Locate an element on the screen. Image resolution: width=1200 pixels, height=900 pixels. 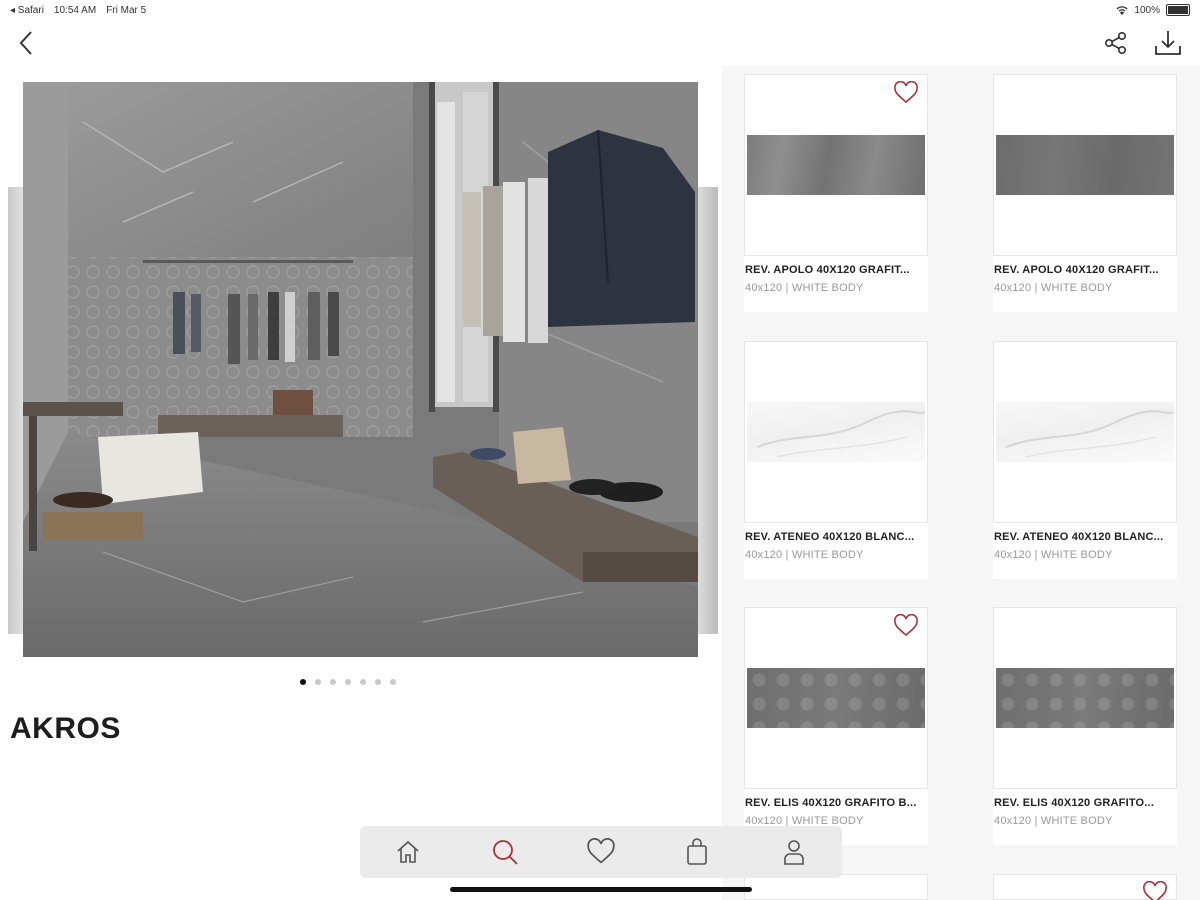
tab-home is located at coordinates (408, 852).